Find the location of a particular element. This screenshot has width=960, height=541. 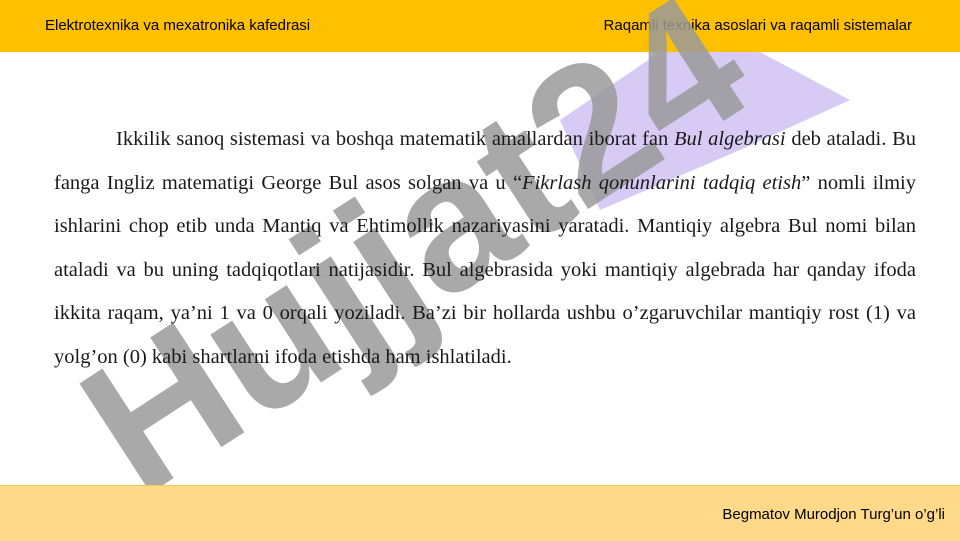

book-title: Fikrlash qonunlarini tadqiq etish is located at coordinates (662, 182).